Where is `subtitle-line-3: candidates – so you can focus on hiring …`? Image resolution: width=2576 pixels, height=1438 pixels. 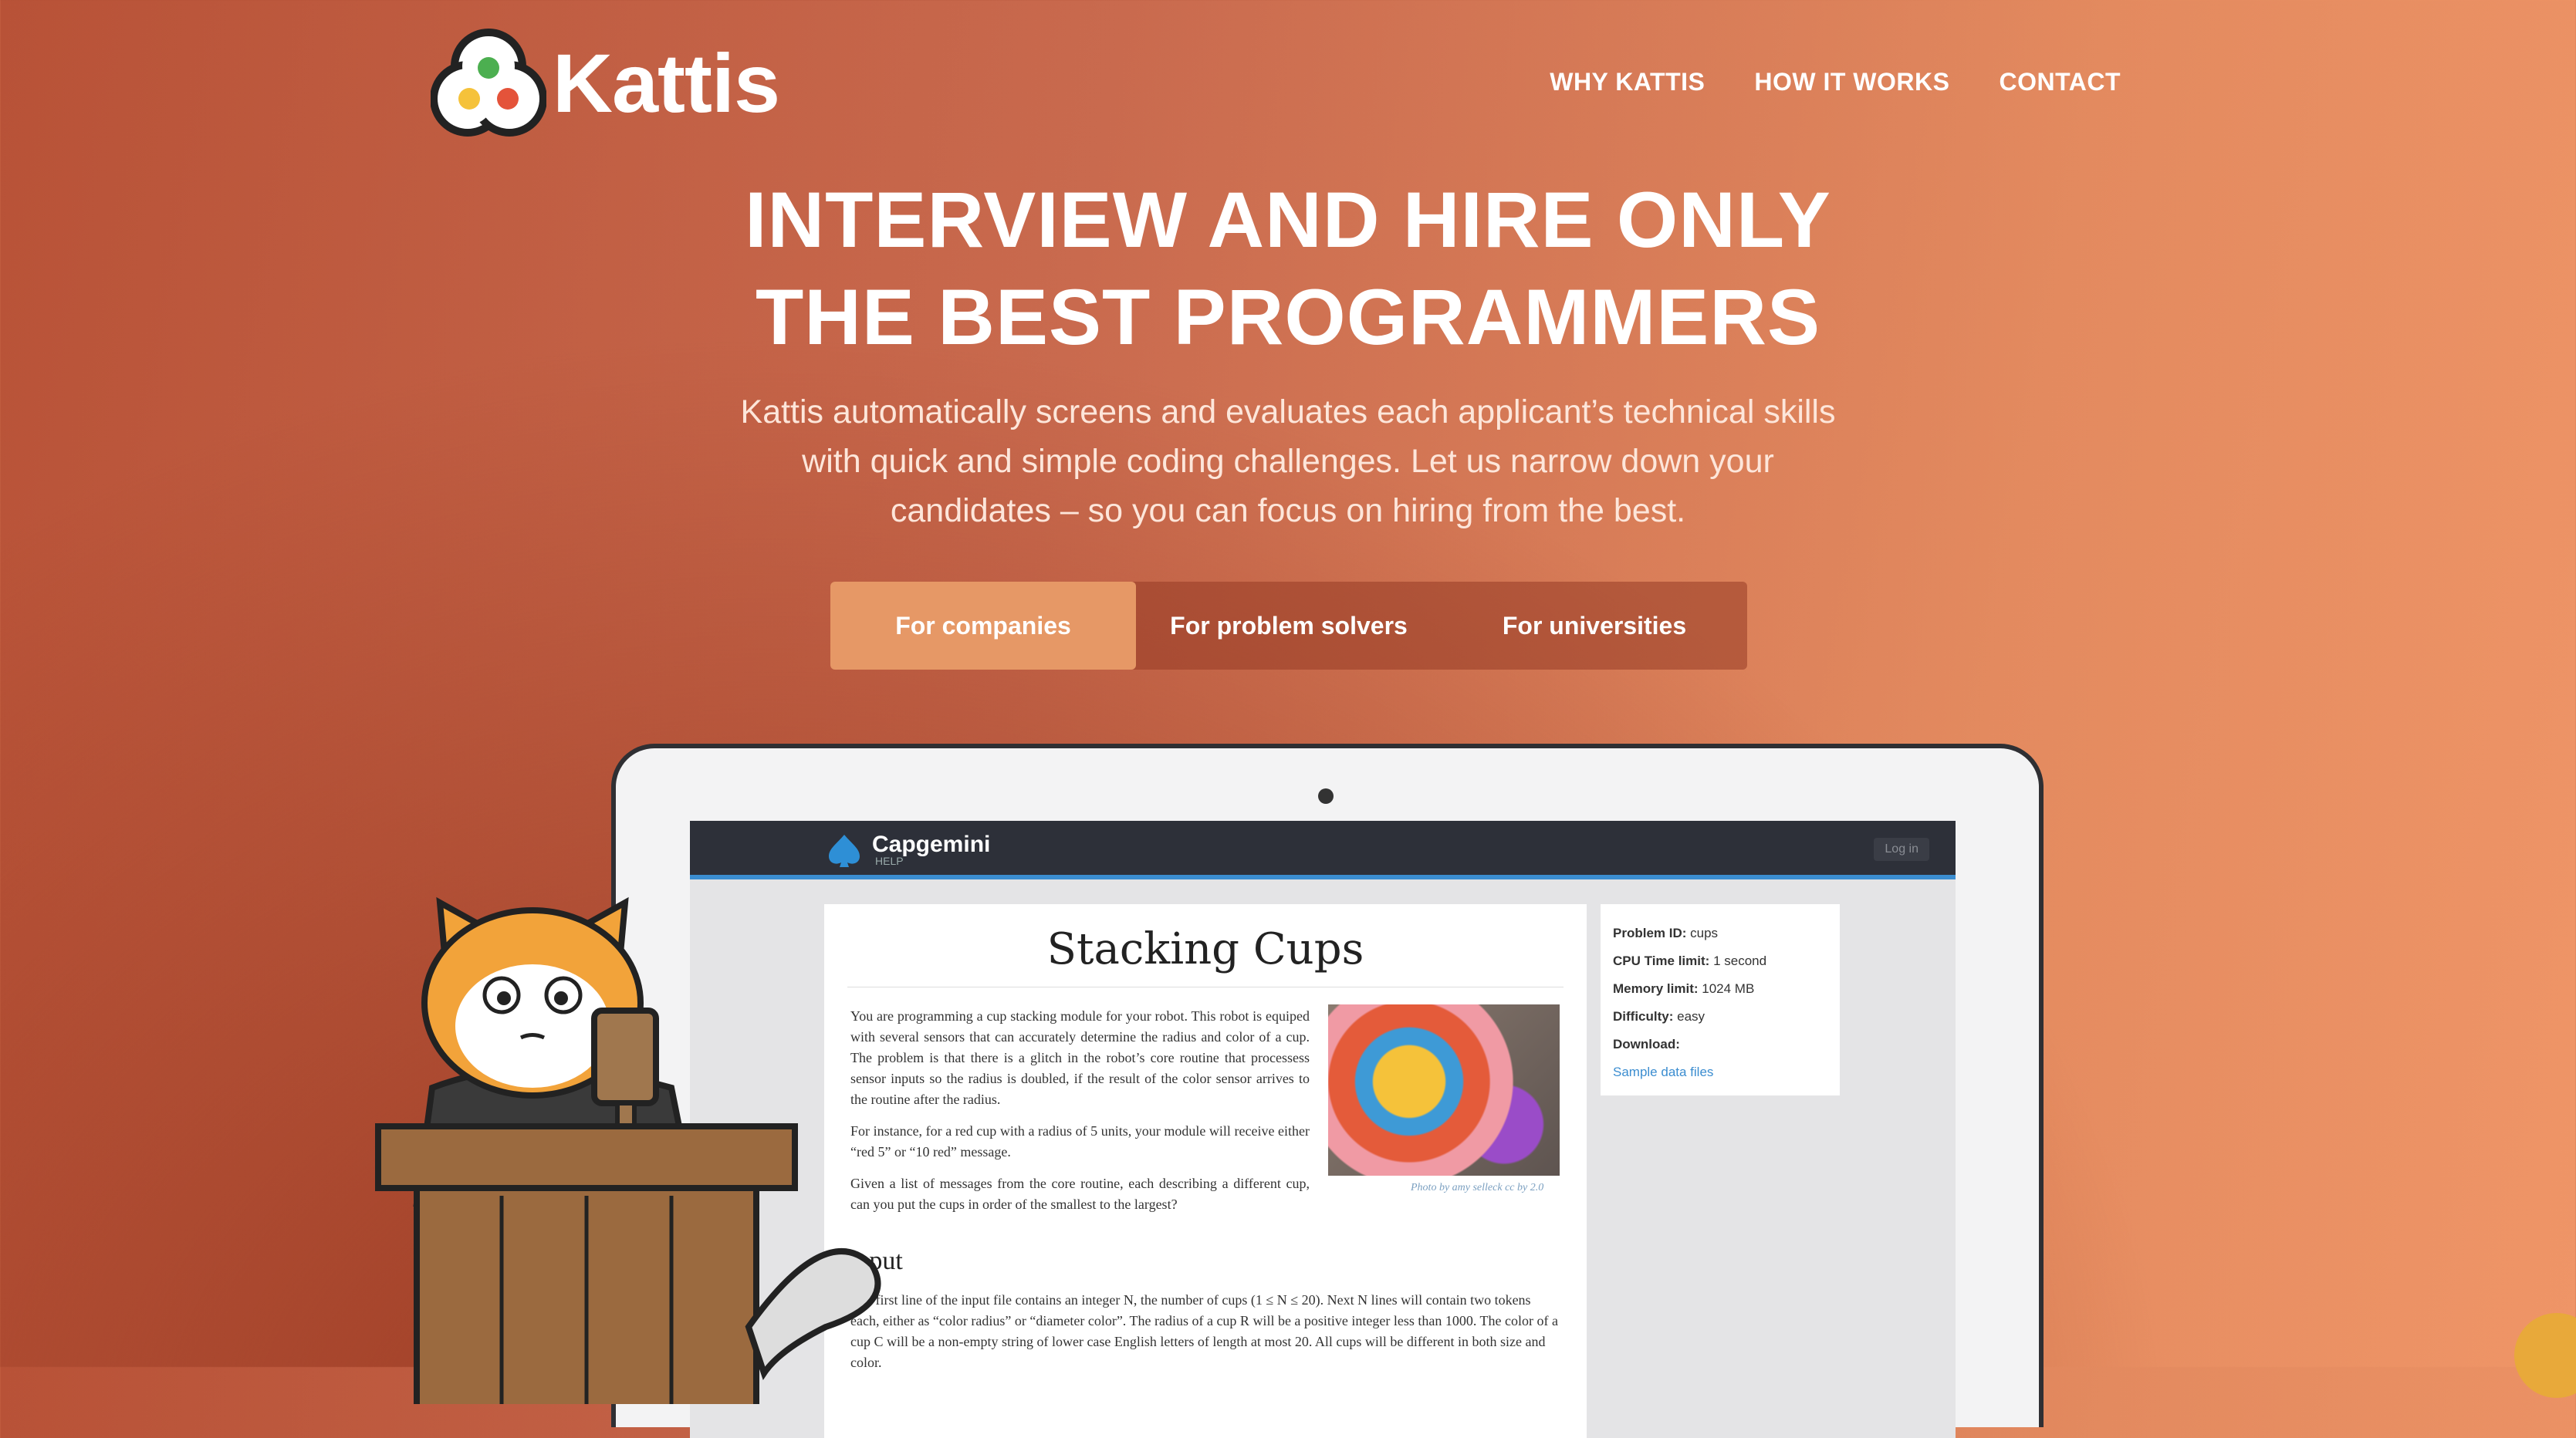
subtitle-line-3: candidates – so you can focus on hiring … is located at coordinates (1288, 511).